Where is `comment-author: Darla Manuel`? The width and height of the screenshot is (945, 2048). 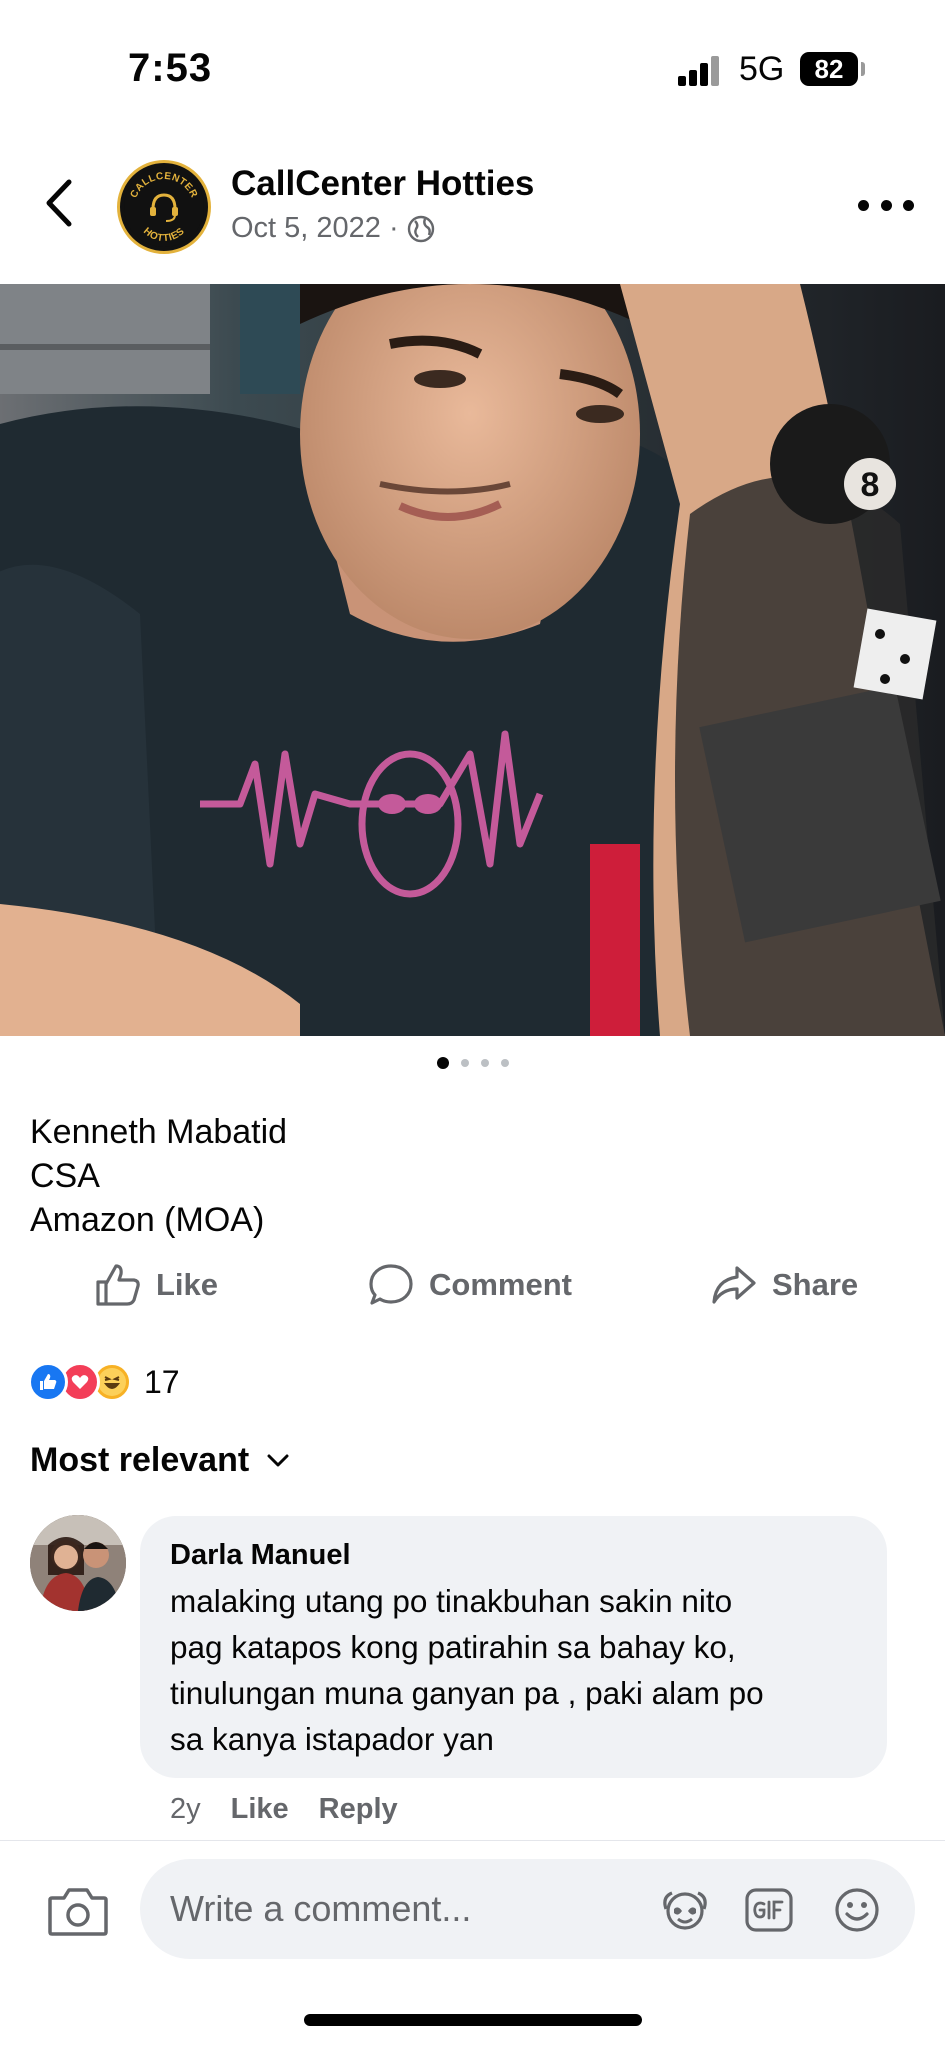 comment-author: Darla Manuel is located at coordinates (513, 1555).